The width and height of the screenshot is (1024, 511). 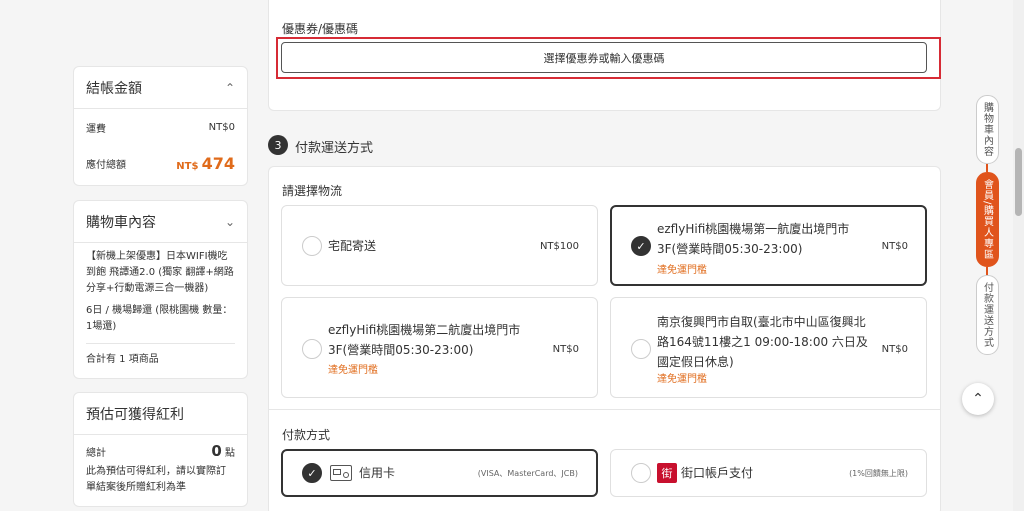 What do you see at coordinates (230, 222) in the screenshot?
I see `chevron-down-icon: ⌄` at bounding box center [230, 222].